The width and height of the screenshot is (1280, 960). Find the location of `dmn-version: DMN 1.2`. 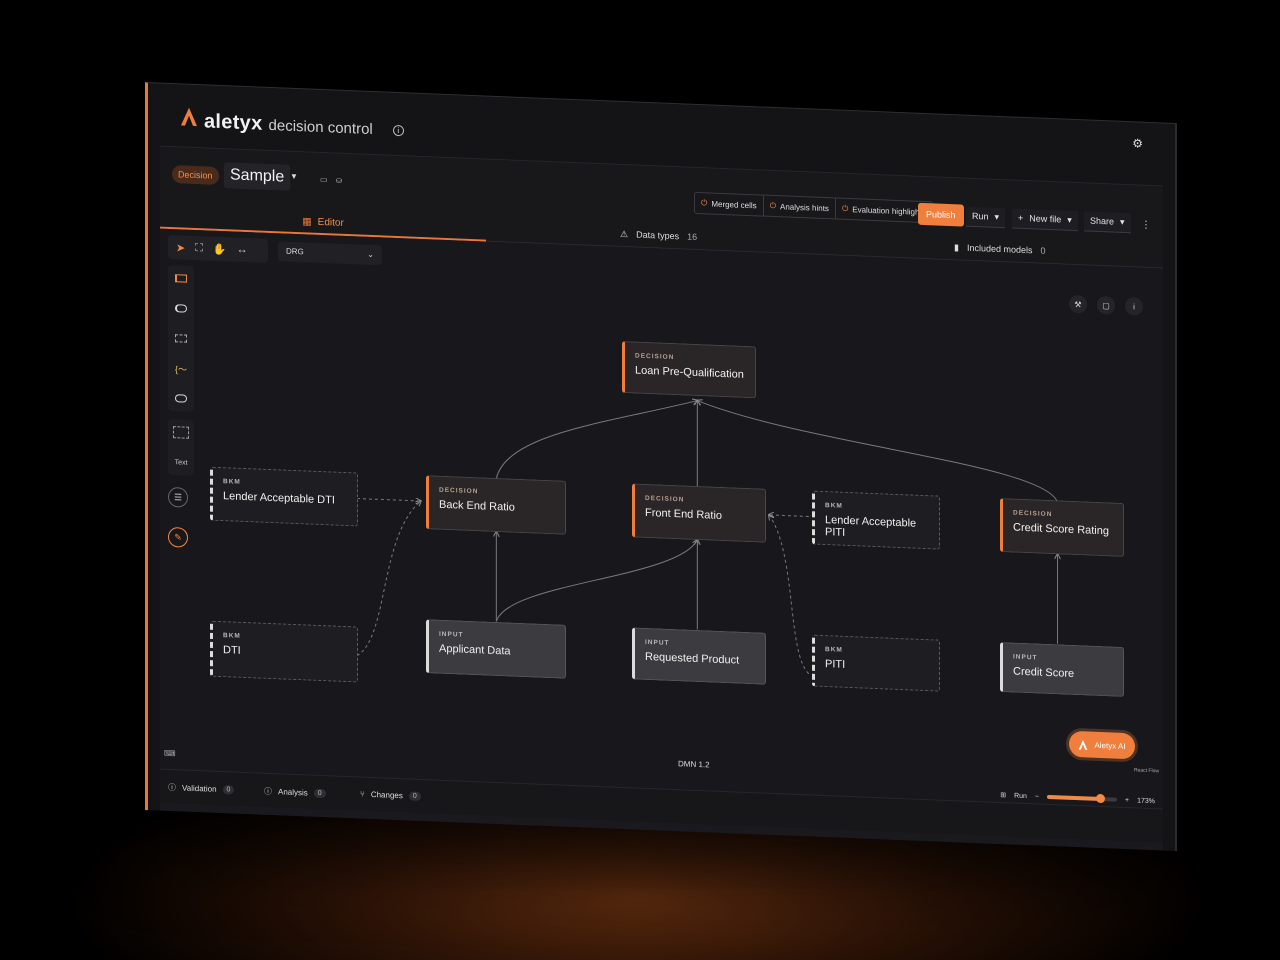

dmn-version: DMN 1.2 is located at coordinates (694, 764).